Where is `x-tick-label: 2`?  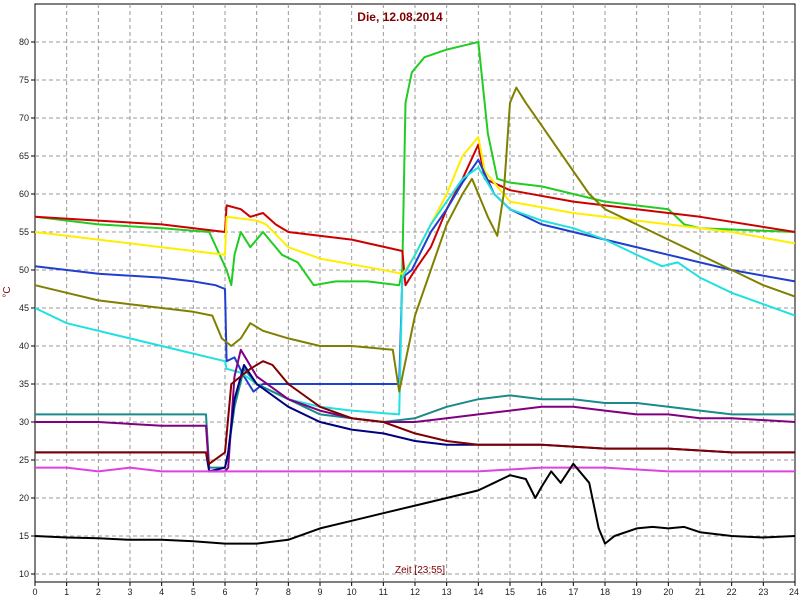 x-tick-label: 2 is located at coordinates (98, 592).